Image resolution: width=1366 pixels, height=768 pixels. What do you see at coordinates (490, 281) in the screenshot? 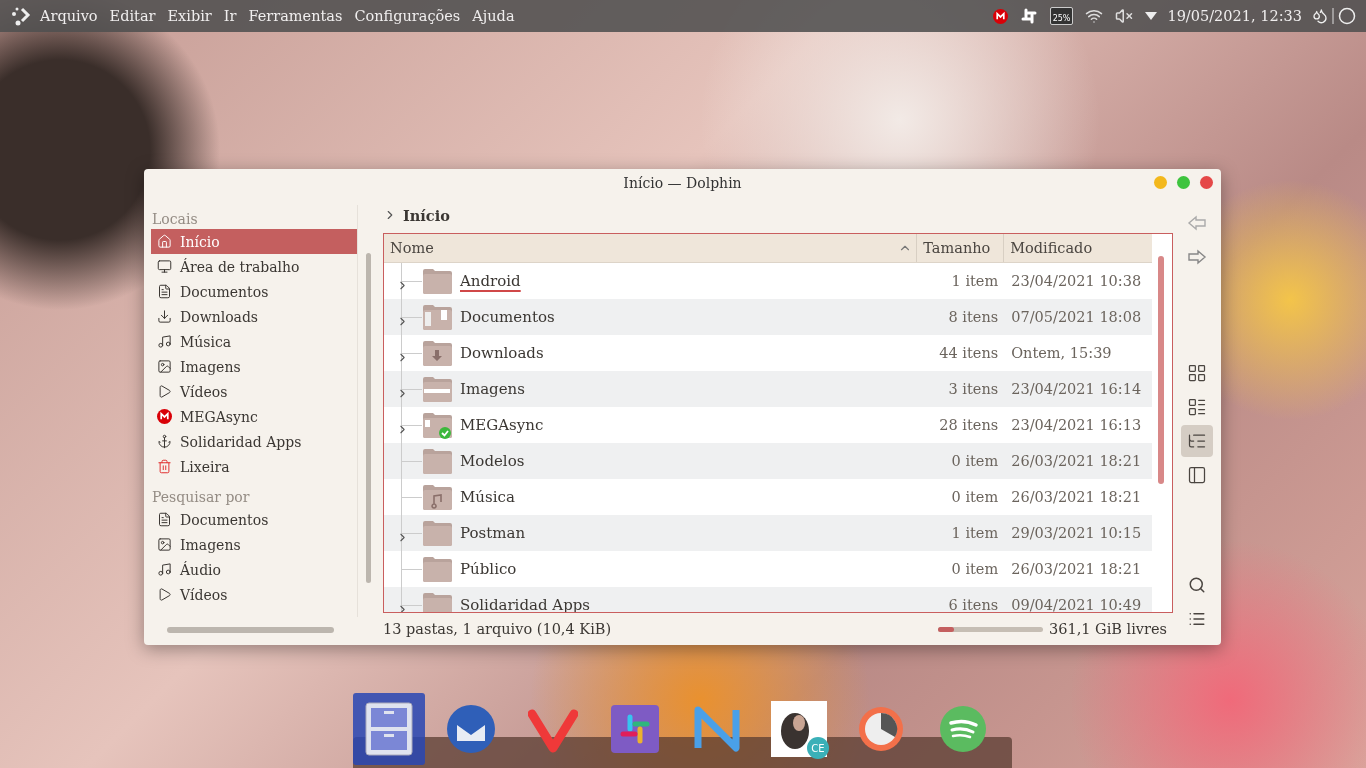
I see `file-name: Android` at bounding box center [490, 281].